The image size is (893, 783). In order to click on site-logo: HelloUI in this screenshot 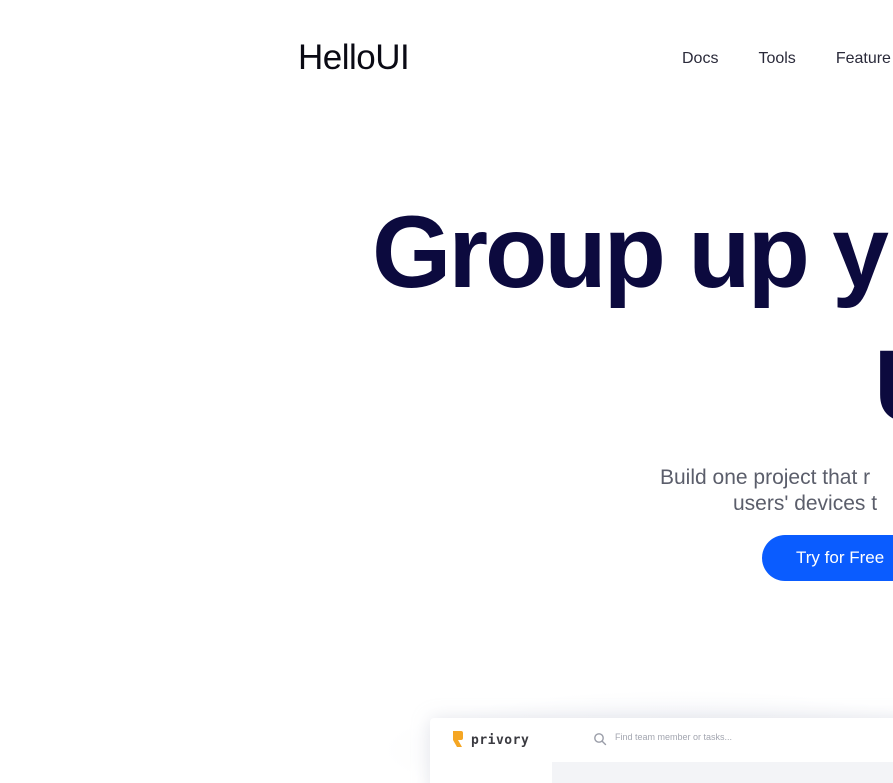, I will do `click(354, 58)`.